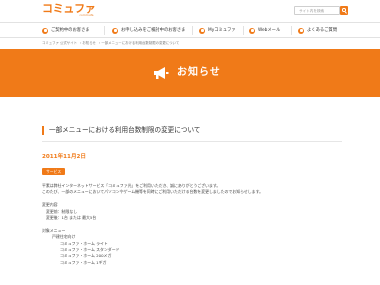  I want to click on nav-label: お申し込みをご検討中のお客さま, so click(153, 30).